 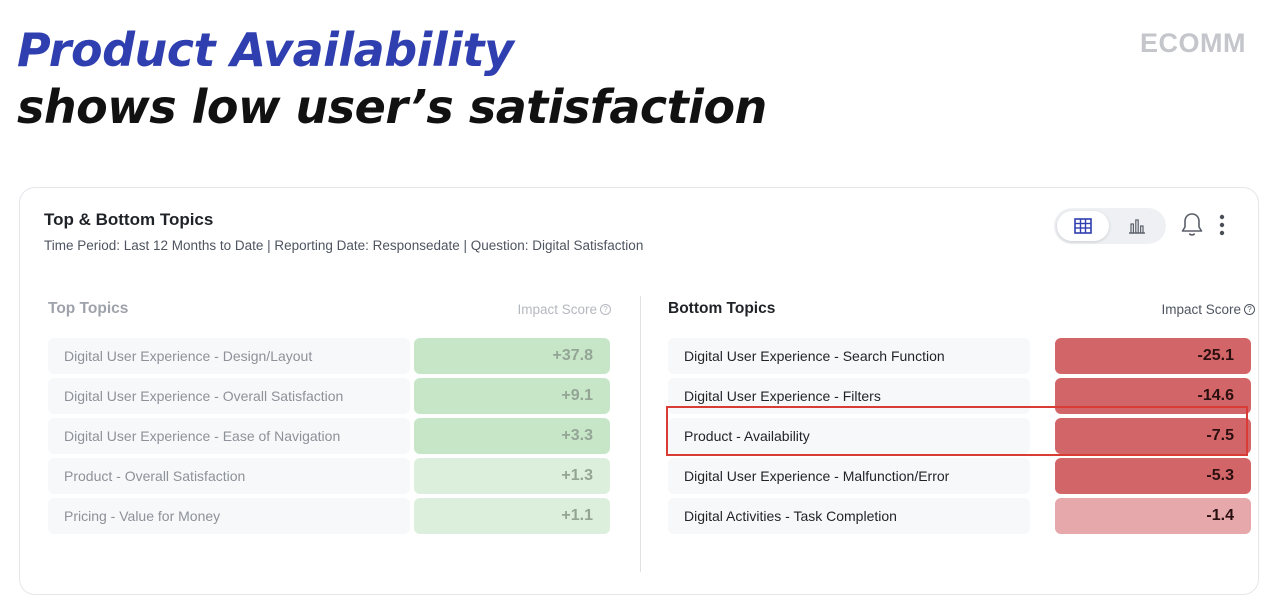 I want to click on bell-icon, so click(x=1192, y=225).